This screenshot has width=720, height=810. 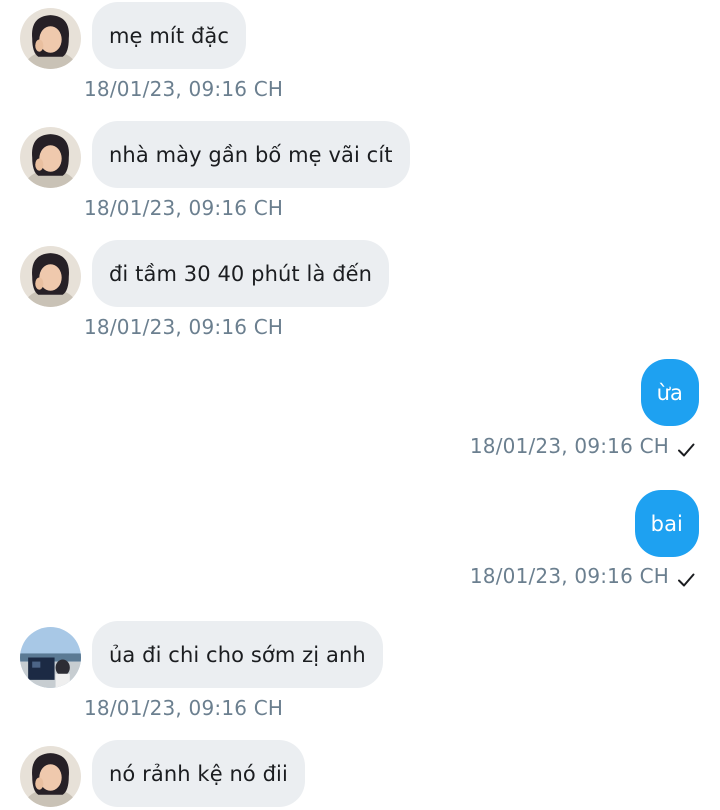 I want to click on message-text: ủa đi chi cho sớm zị anh, so click(x=237, y=654).